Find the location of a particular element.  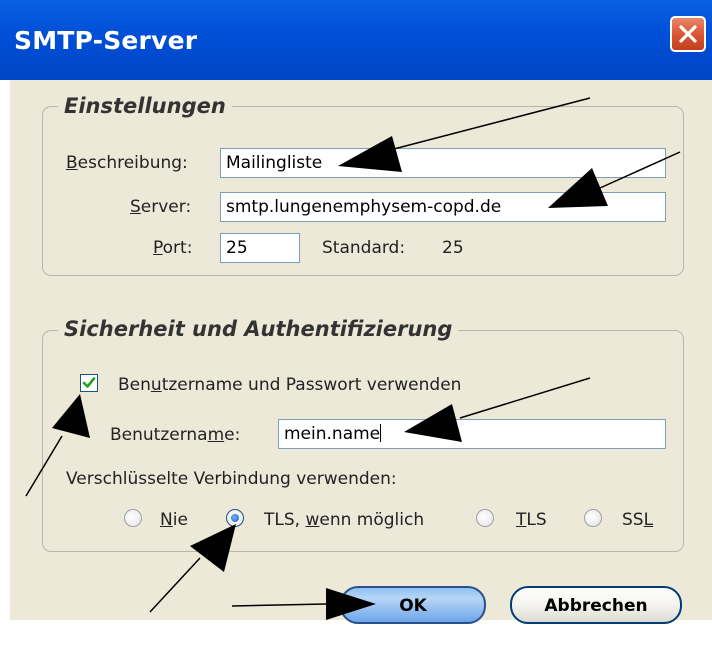

description-value: Mailingliste is located at coordinates (274, 163).